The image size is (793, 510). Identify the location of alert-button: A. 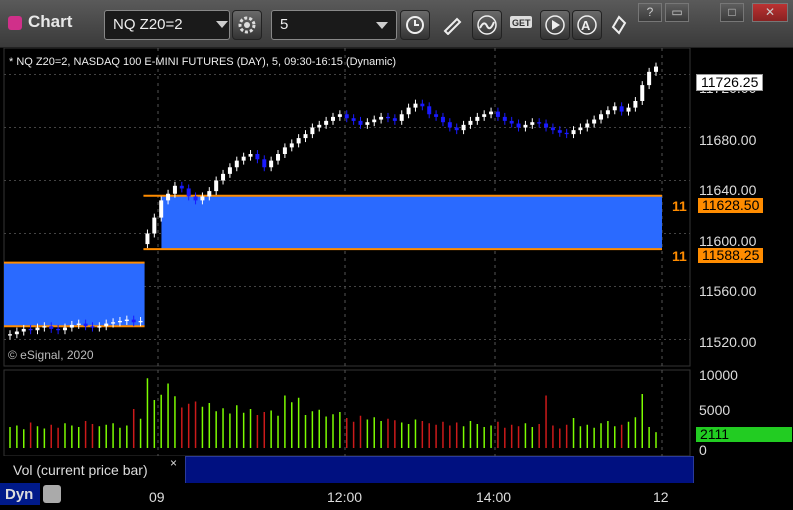
(587, 25).